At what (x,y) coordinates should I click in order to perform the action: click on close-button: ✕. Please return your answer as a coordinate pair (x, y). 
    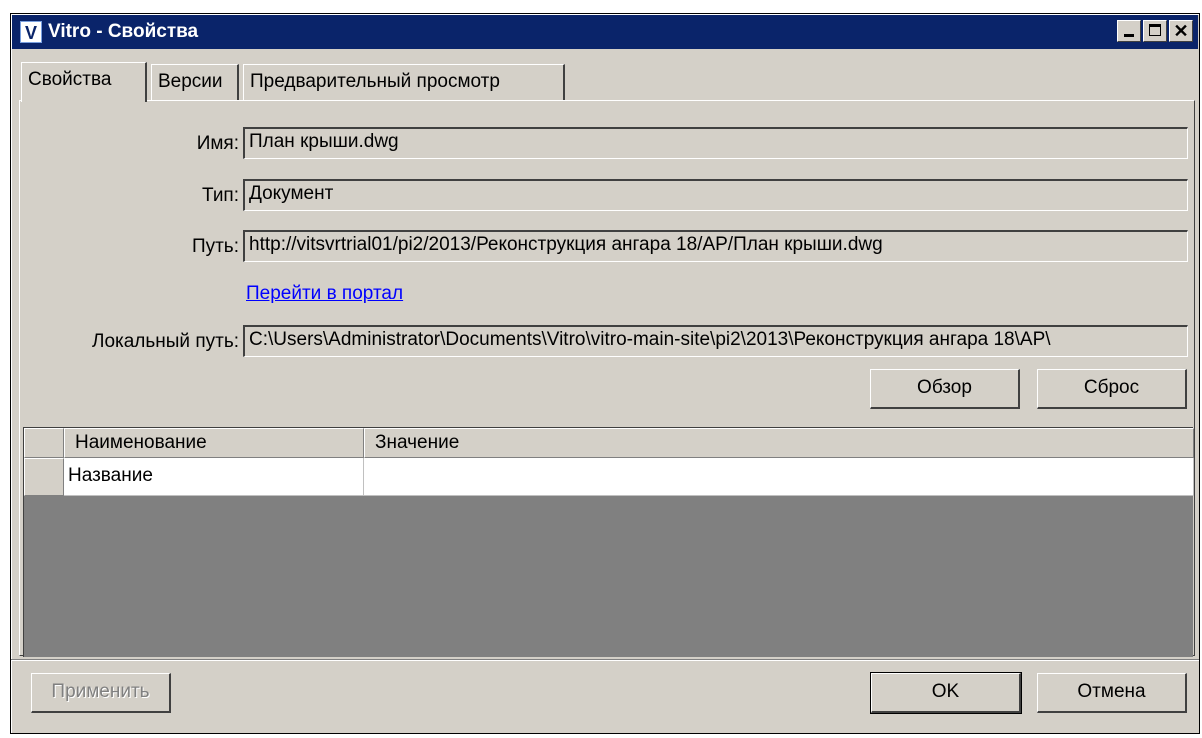
    Looking at the image, I should click on (1181, 31).